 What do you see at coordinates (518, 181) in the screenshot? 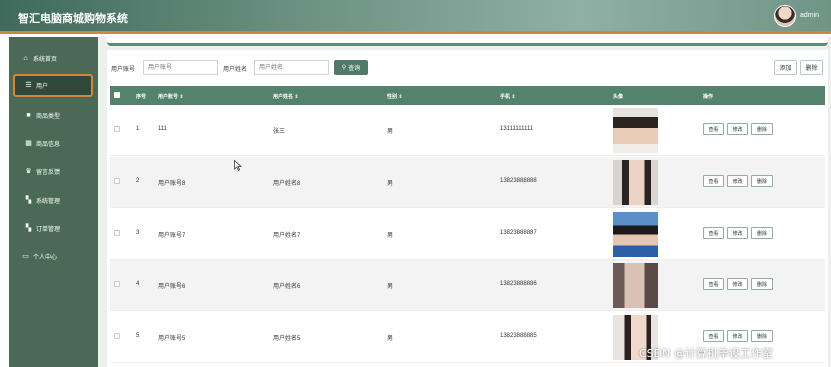
I see `cell-phone: 13823888888` at bounding box center [518, 181].